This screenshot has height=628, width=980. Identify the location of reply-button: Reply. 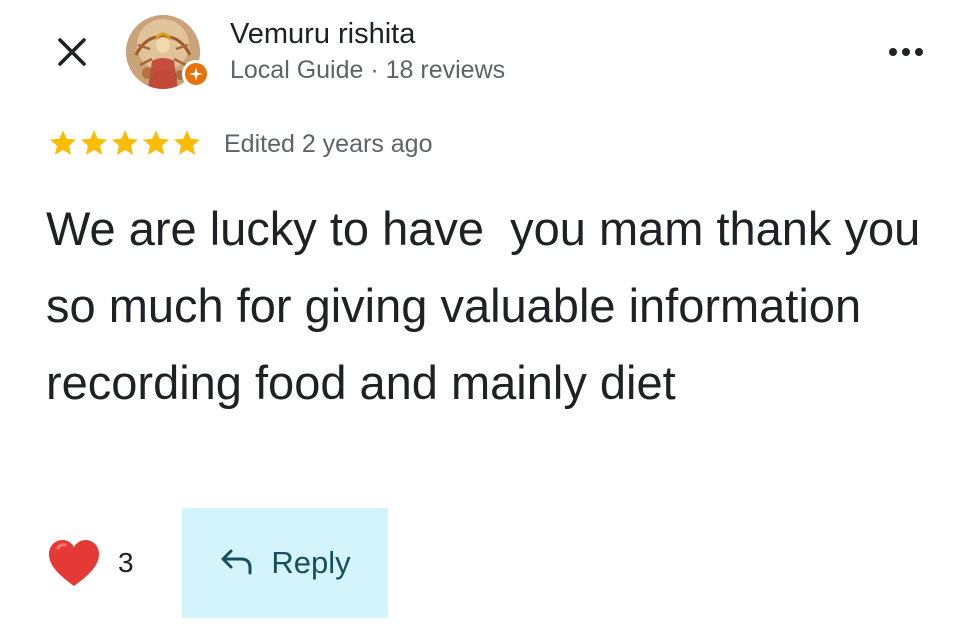
(285, 563).